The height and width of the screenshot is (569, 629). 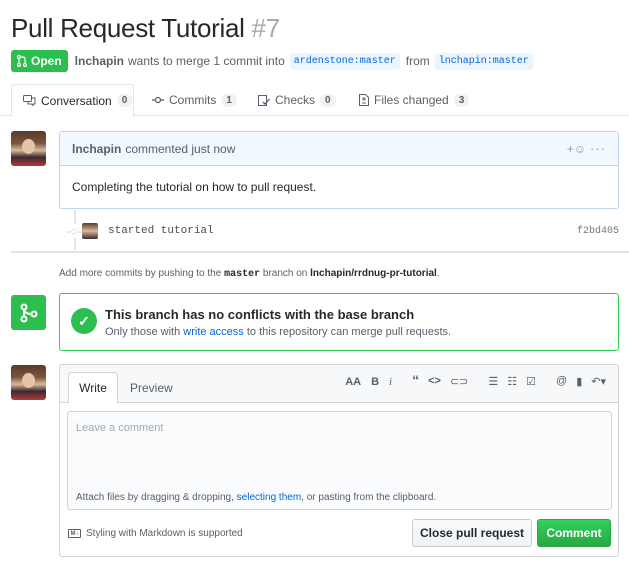 What do you see at coordinates (483, 61) in the screenshot?
I see `head-branch-ref: lnchapin:master` at bounding box center [483, 61].